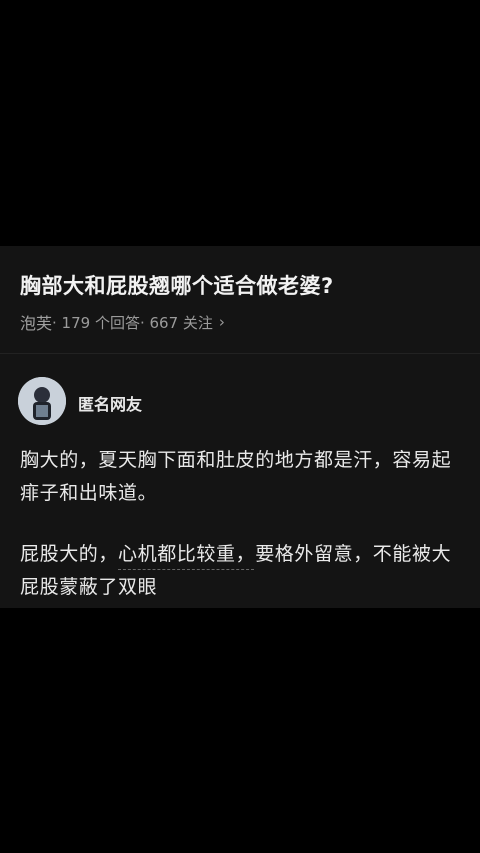  What do you see at coordinates (96, 322) in the screenshot?
I see `answer-count: · 179 个回答` at bounding box center [96, 322].